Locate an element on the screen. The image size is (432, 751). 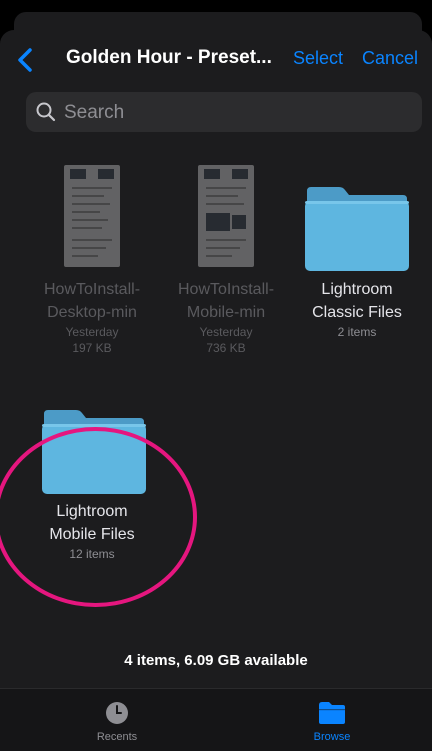
navigation-bar: Golden Hour - Preset... Select Cancel is located at coordinates (216, 59).